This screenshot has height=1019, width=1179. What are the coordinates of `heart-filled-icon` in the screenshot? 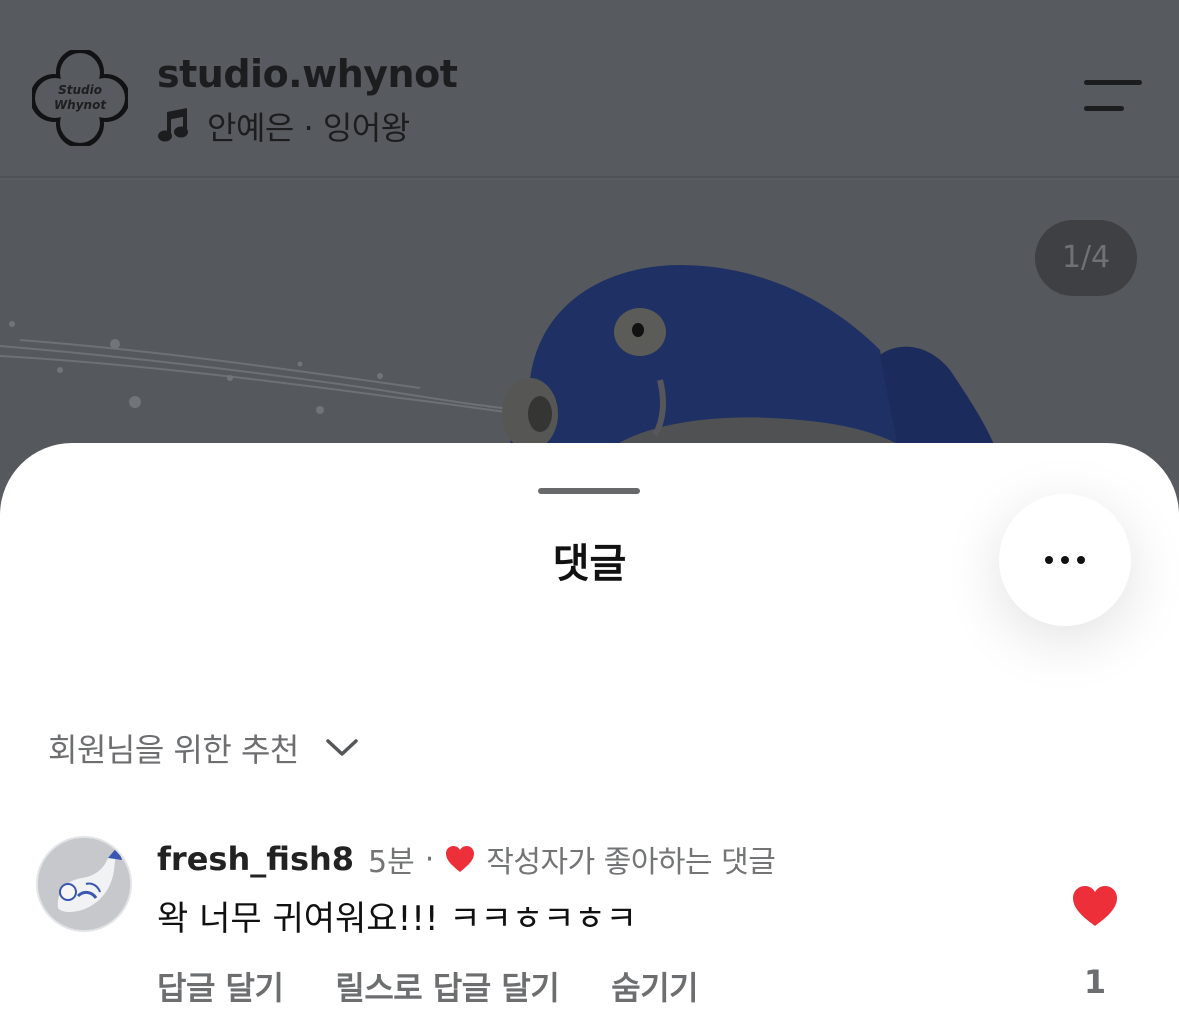 It's located at (460, 859).